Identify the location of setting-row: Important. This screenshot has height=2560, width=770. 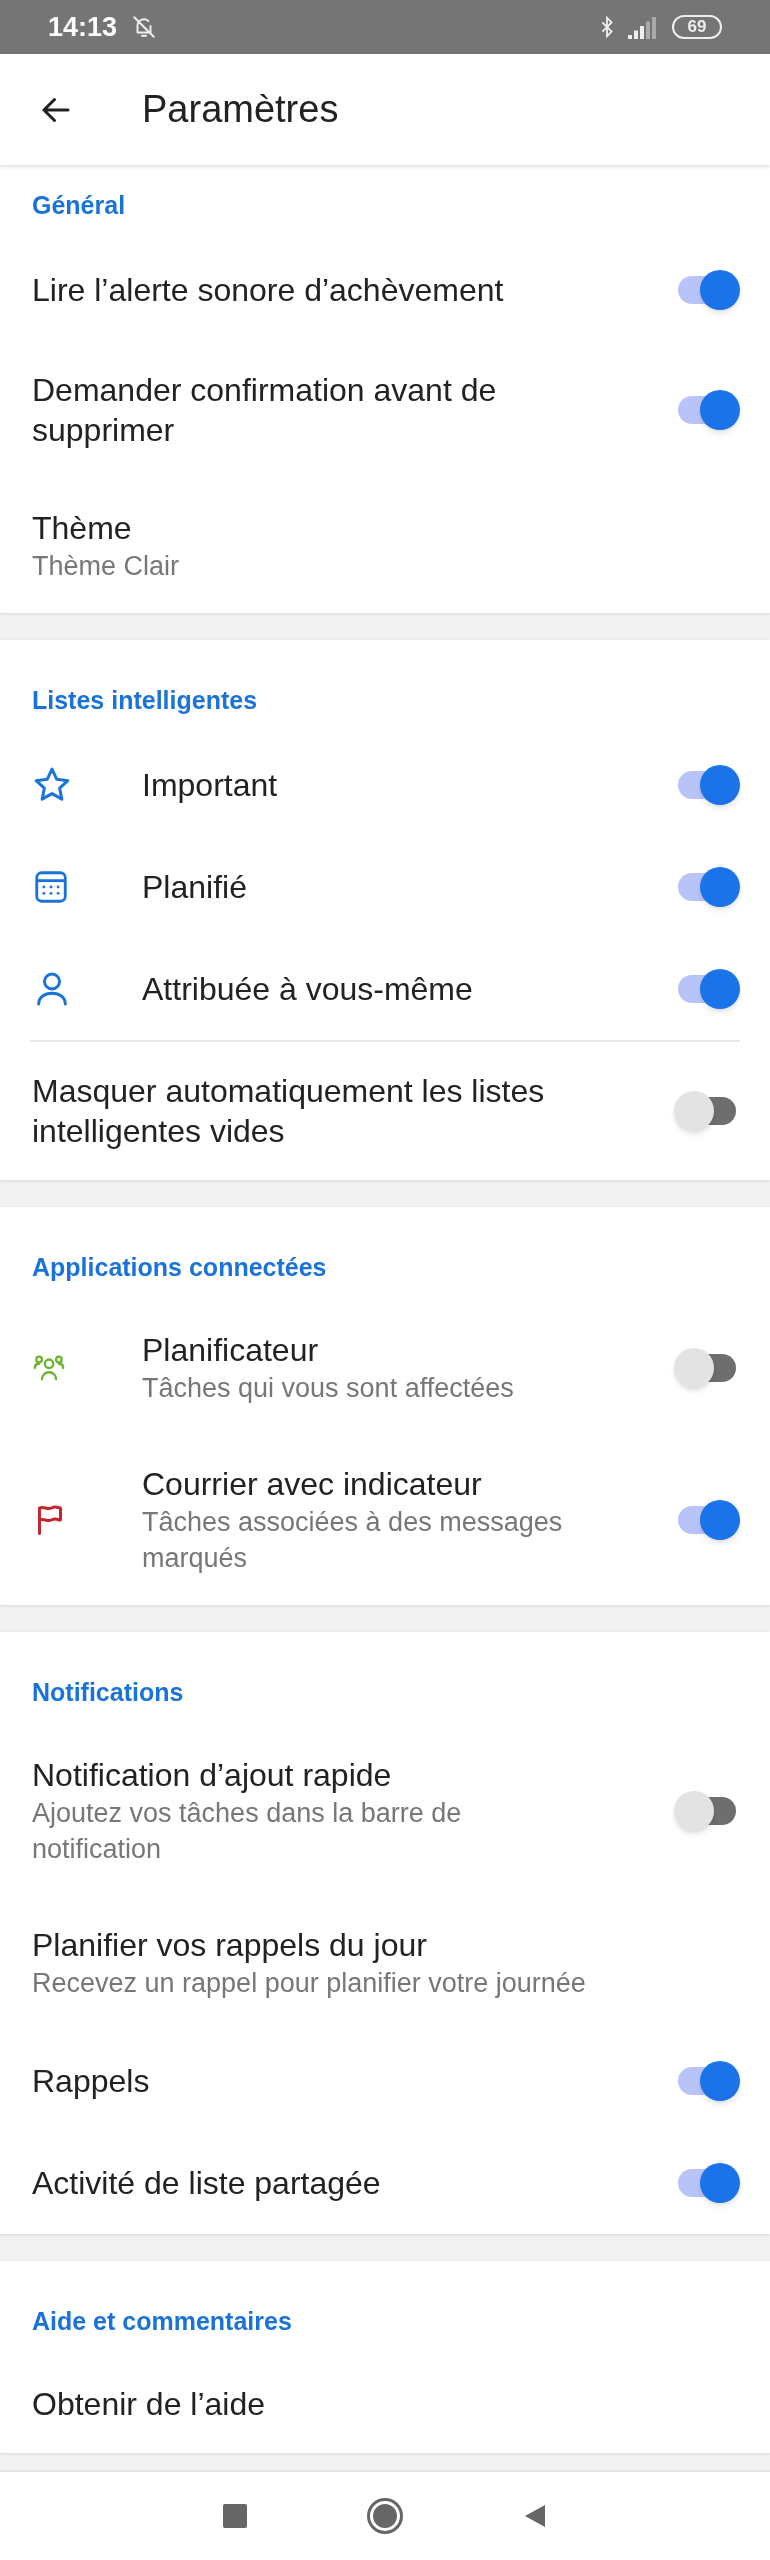
(385, 785).